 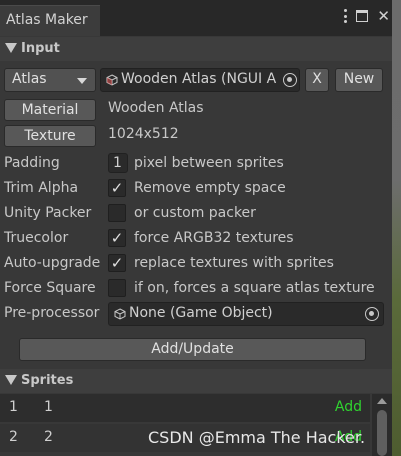 I want to click on atlas-type-dropdown: Atlas, so click(x=50, y=80).